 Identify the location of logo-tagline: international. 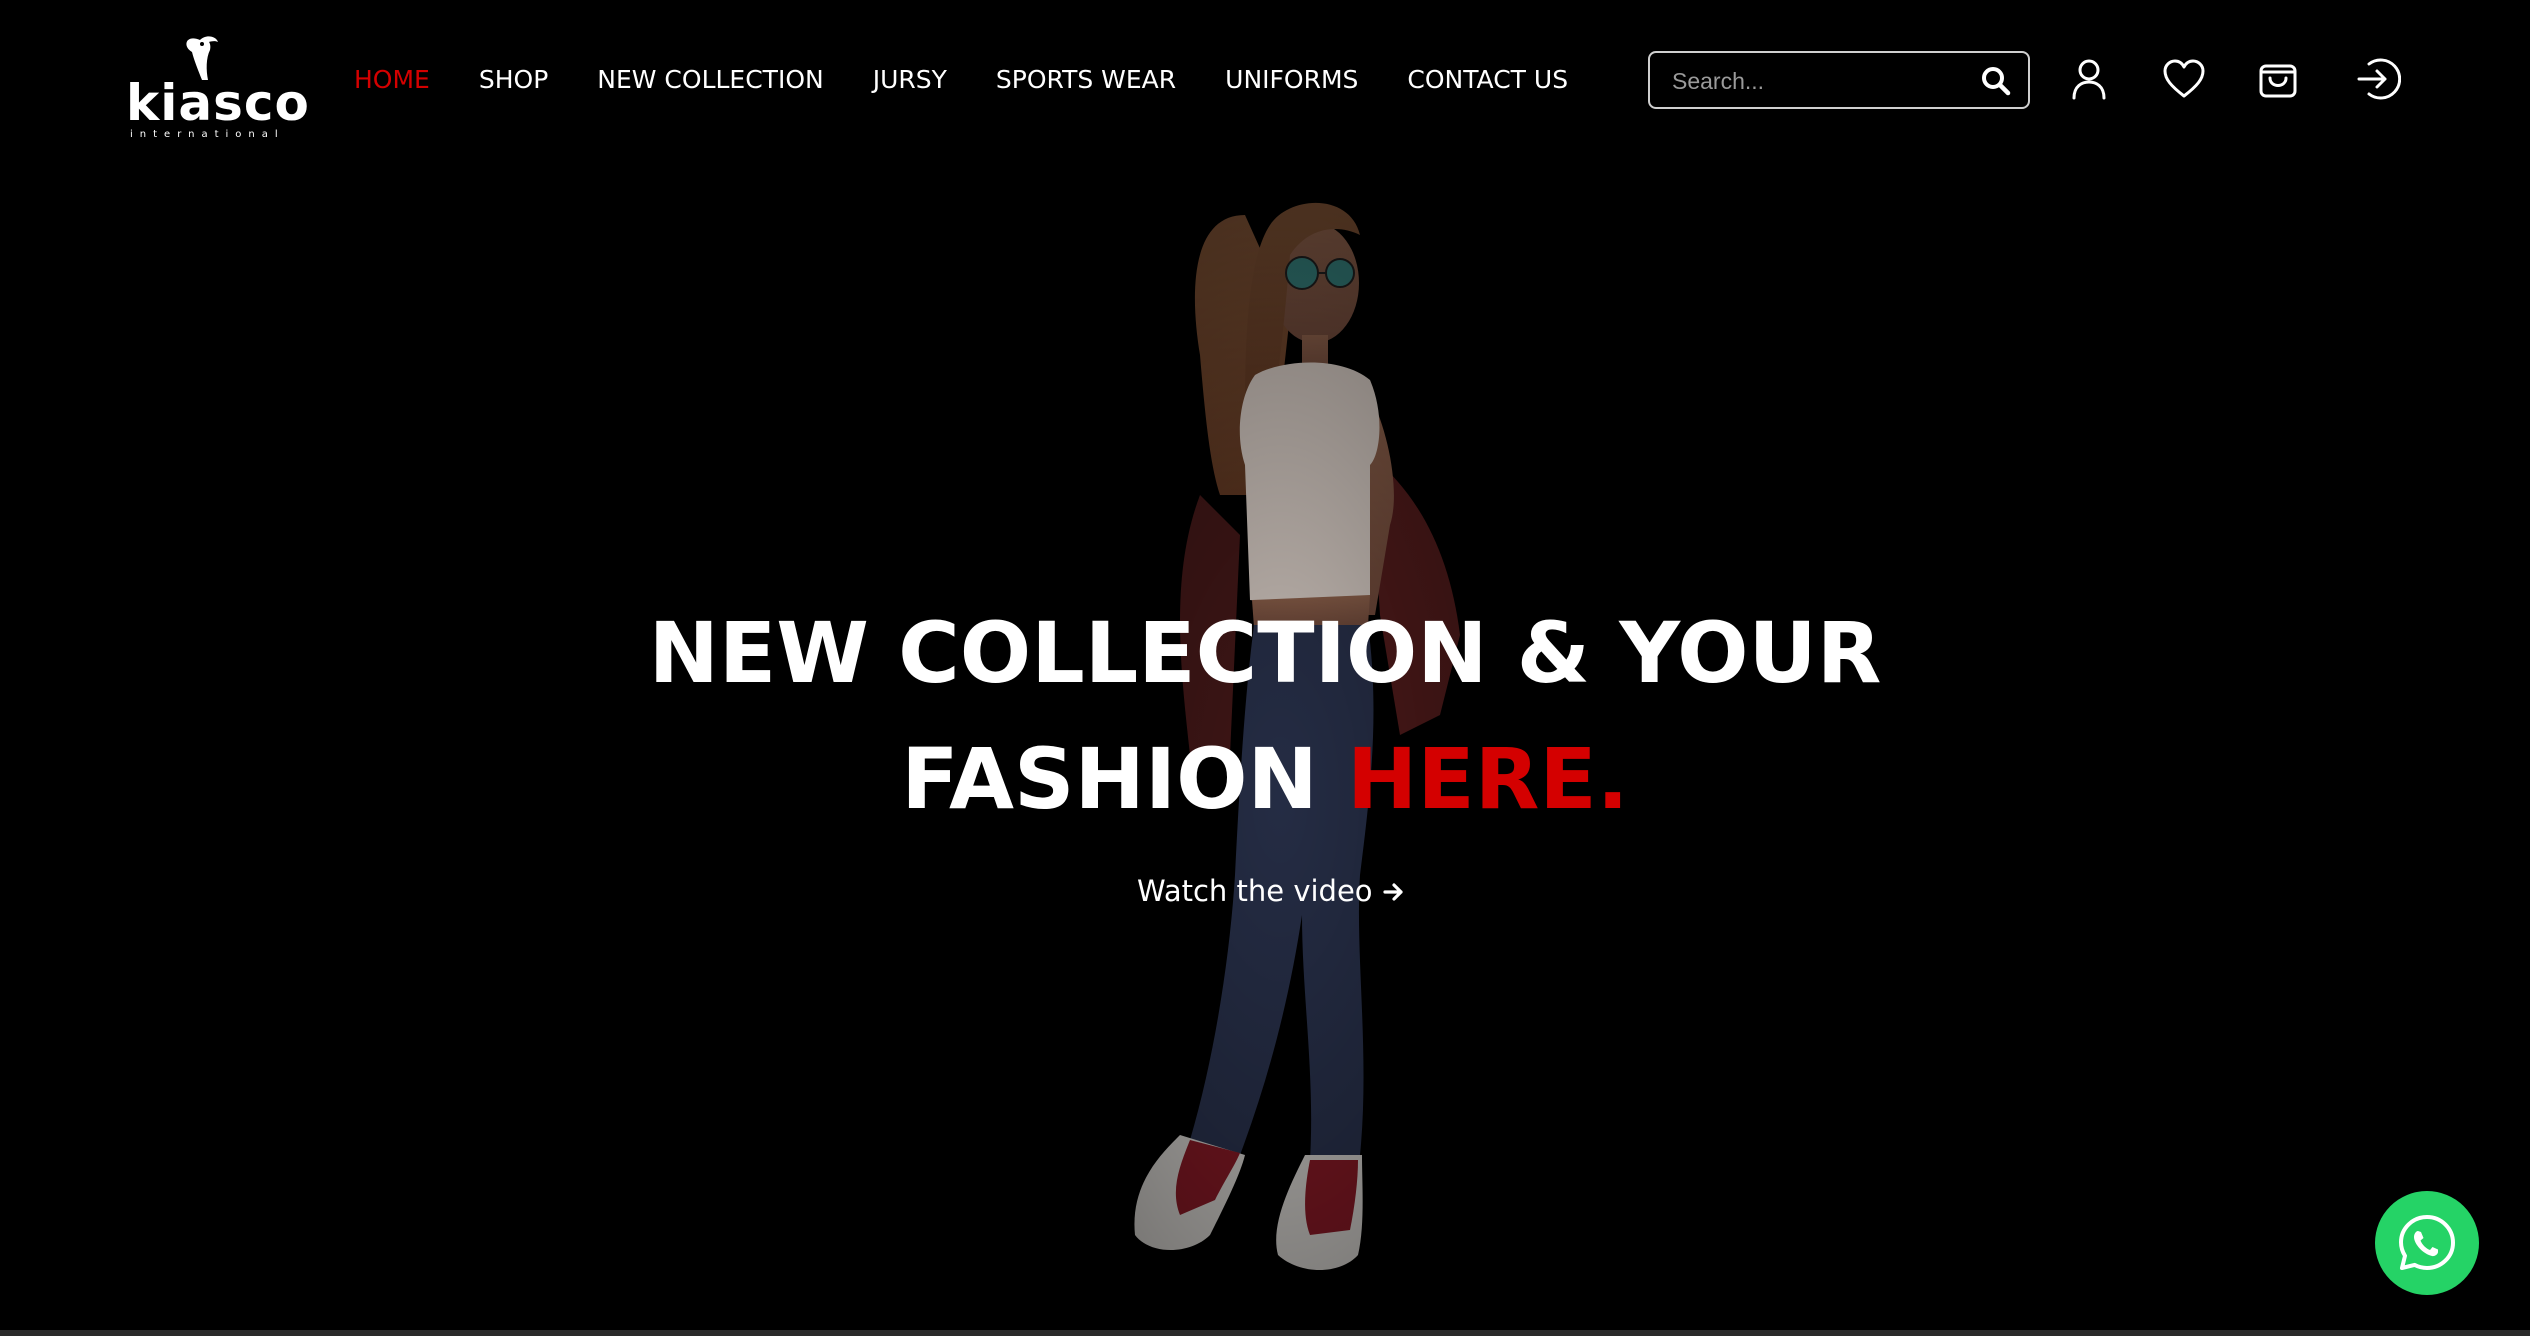
(207, 134).